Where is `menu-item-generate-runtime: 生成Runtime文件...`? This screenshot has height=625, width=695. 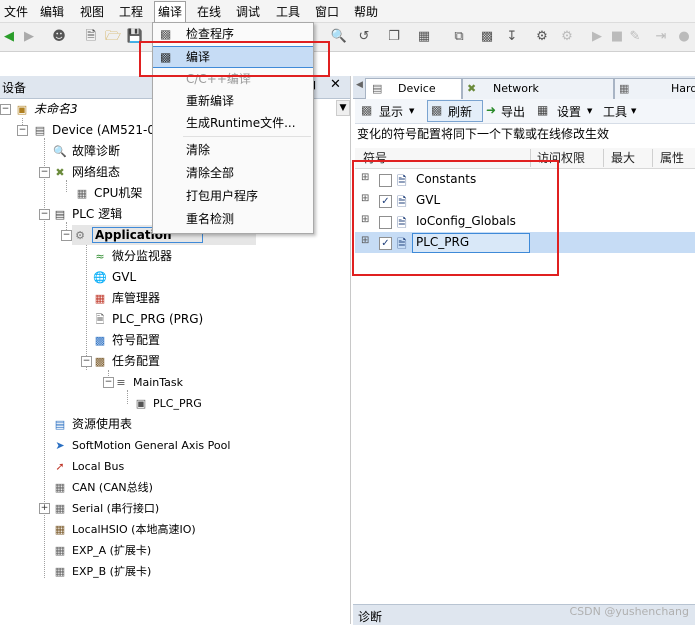 menu-item-generate-runtime: 生成Runtime文件... is located at coordinates (233, 123).